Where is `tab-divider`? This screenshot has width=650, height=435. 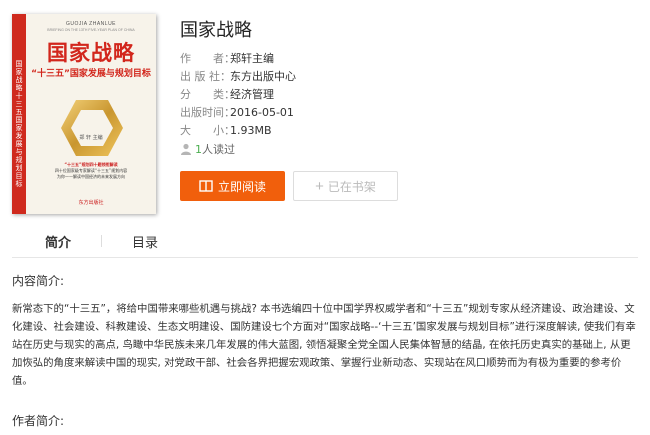
tab-divider is located at coordinates (101, 241).